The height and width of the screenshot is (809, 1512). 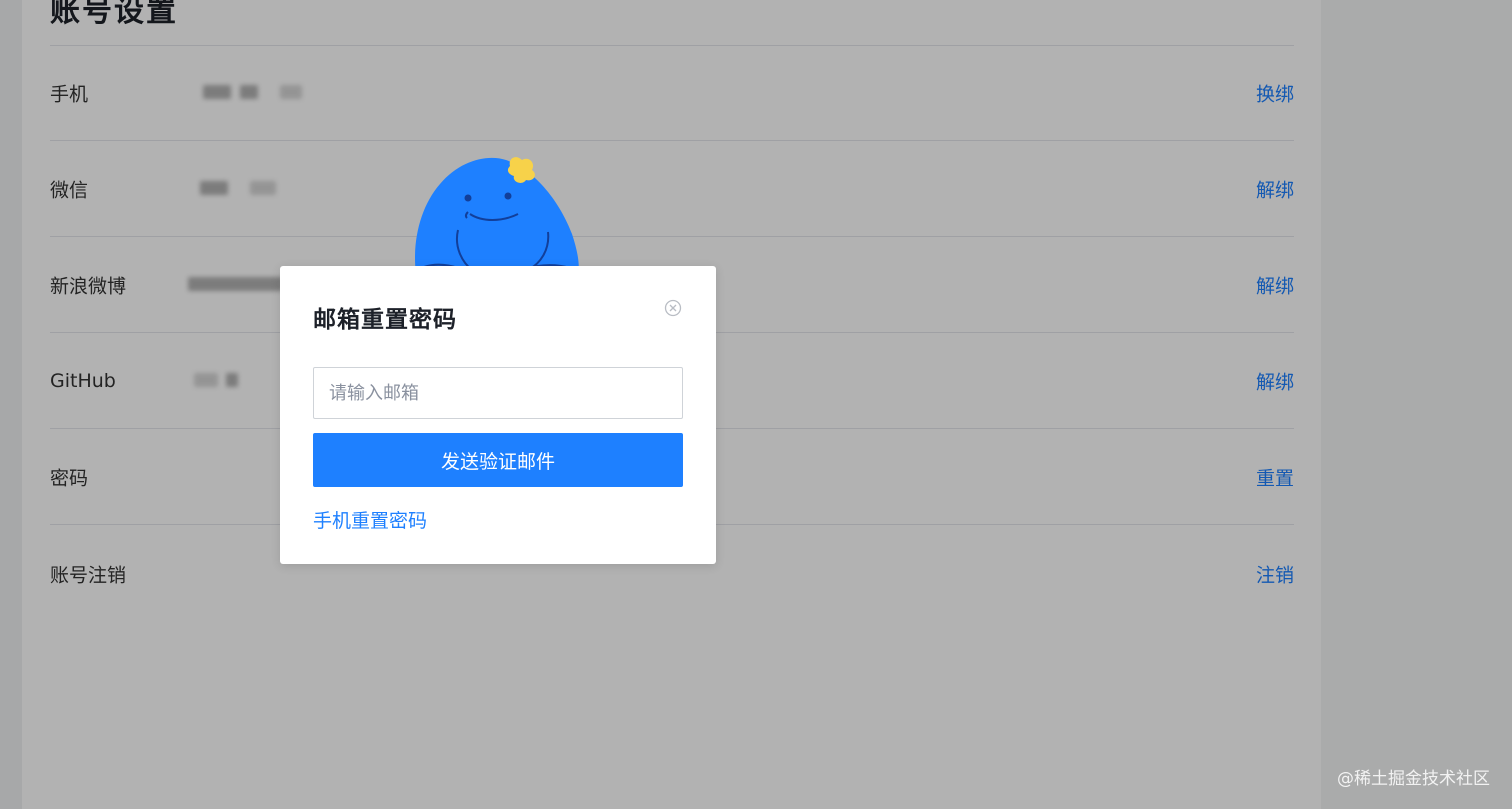 What do you see at coordinates (370, 519) in the screenshot?
I see `phone-reset-password-link: 手机重置密码` at bounding box center [370, 519].